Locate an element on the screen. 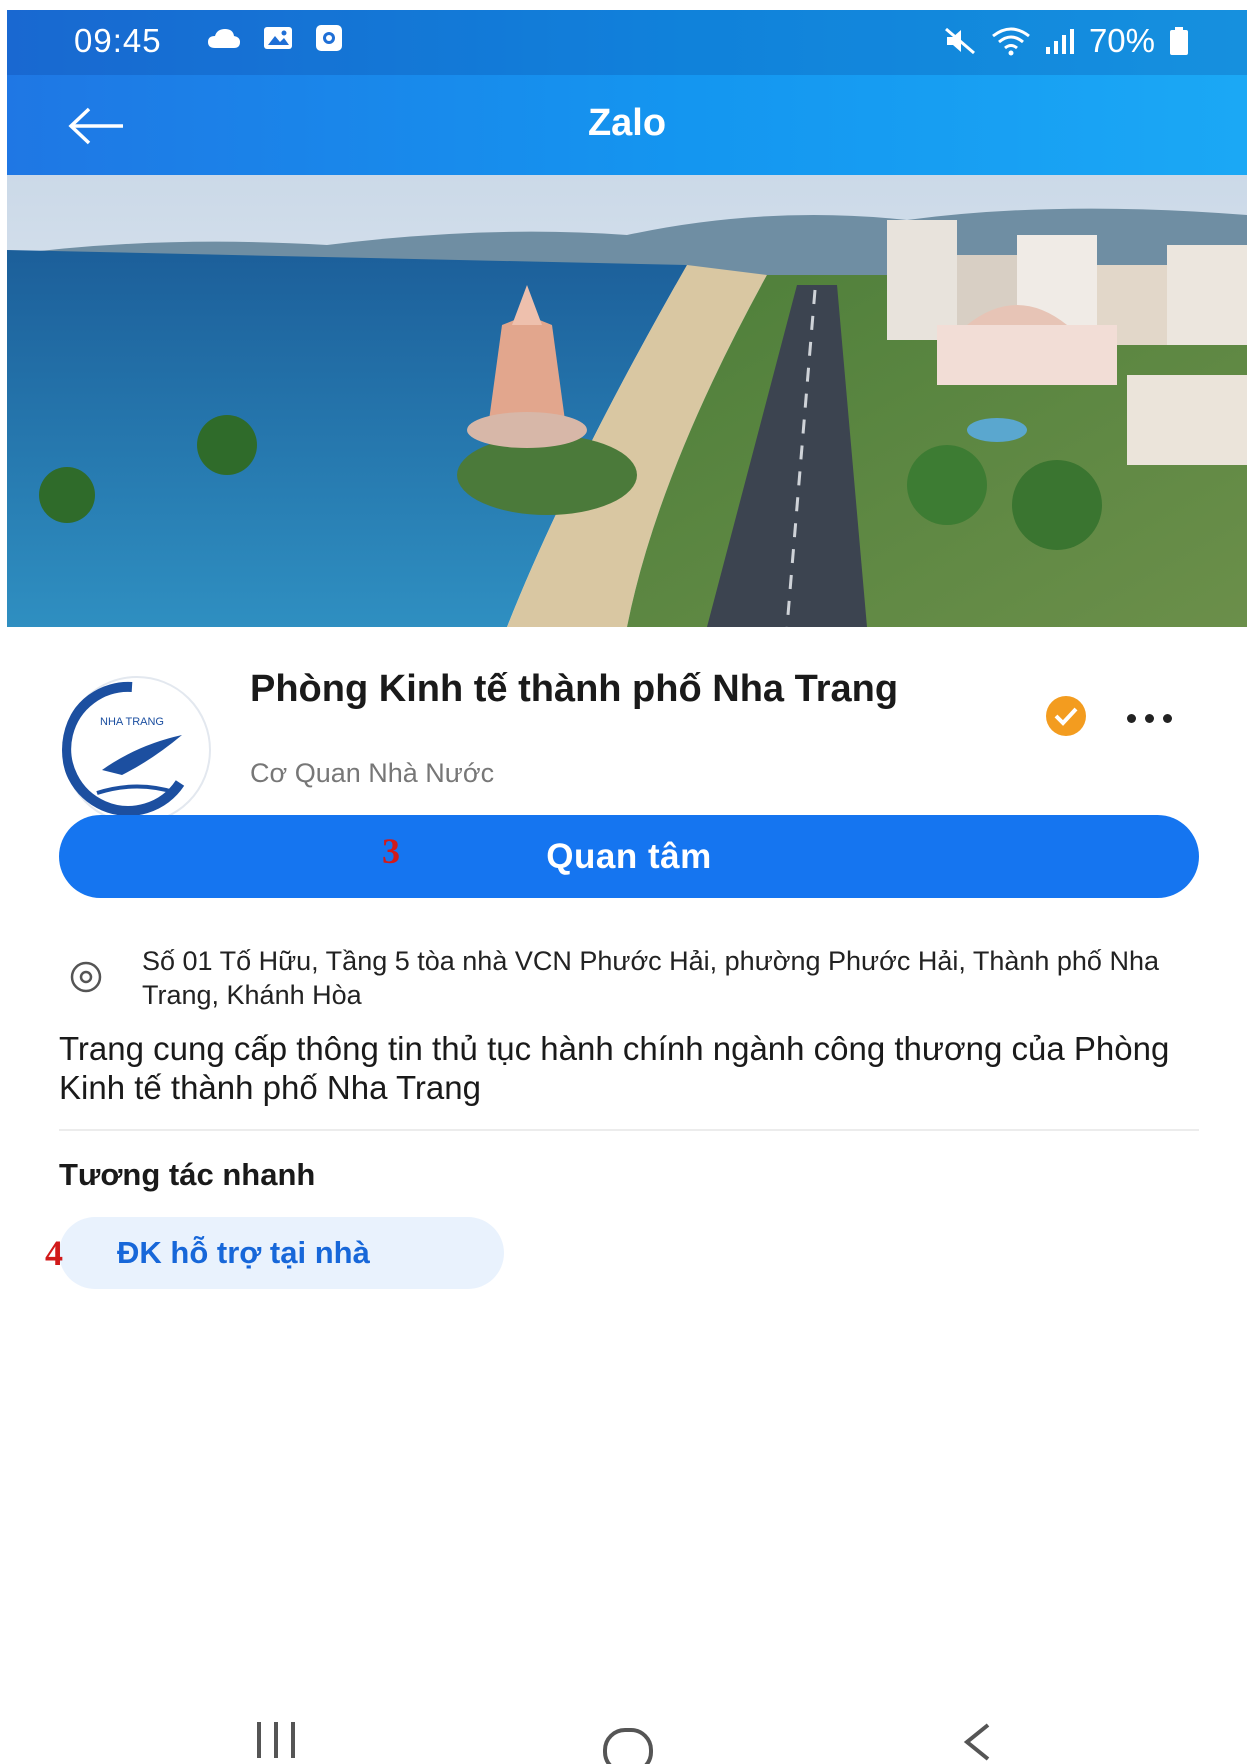  org-category: Cơ Quan Nhà Nước is located at coordinates (372, 773).